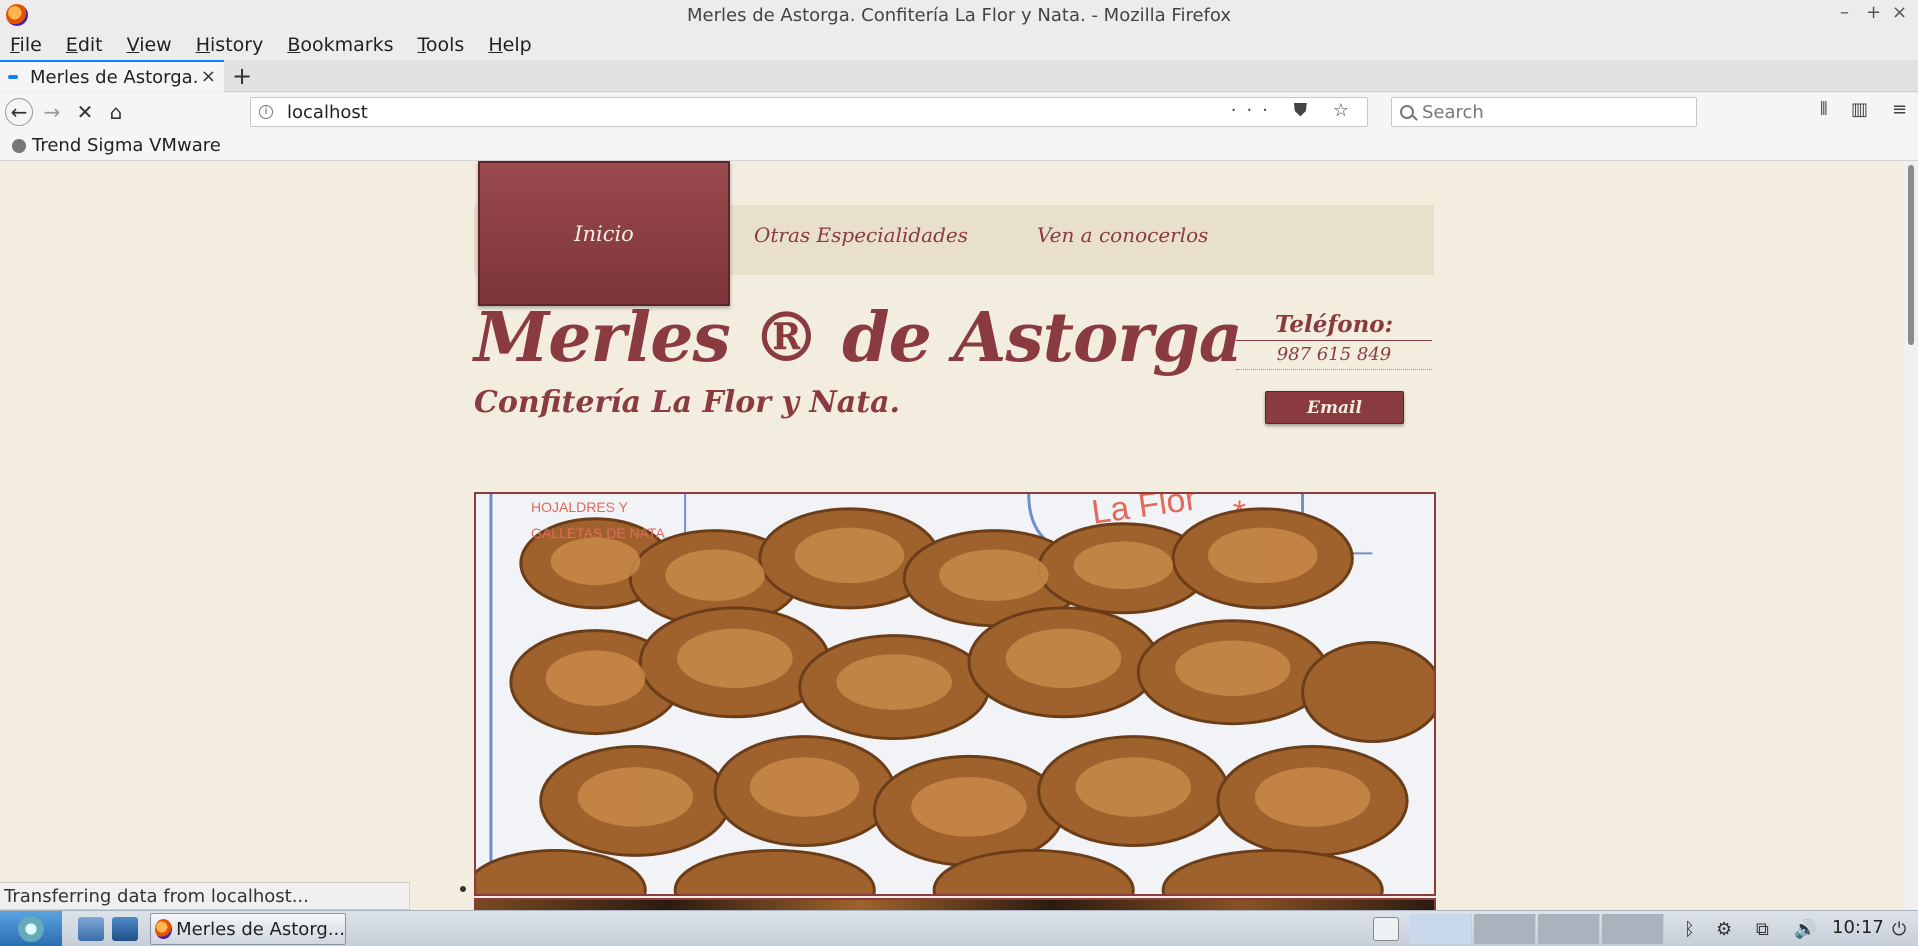 Image resolution: width=1918 pixels, height=946 pixels. What do you see at coordinates (1859, 109) in the screenshot?
I see `sidebar-icon: ▥` at bounding box center [1859, 109].